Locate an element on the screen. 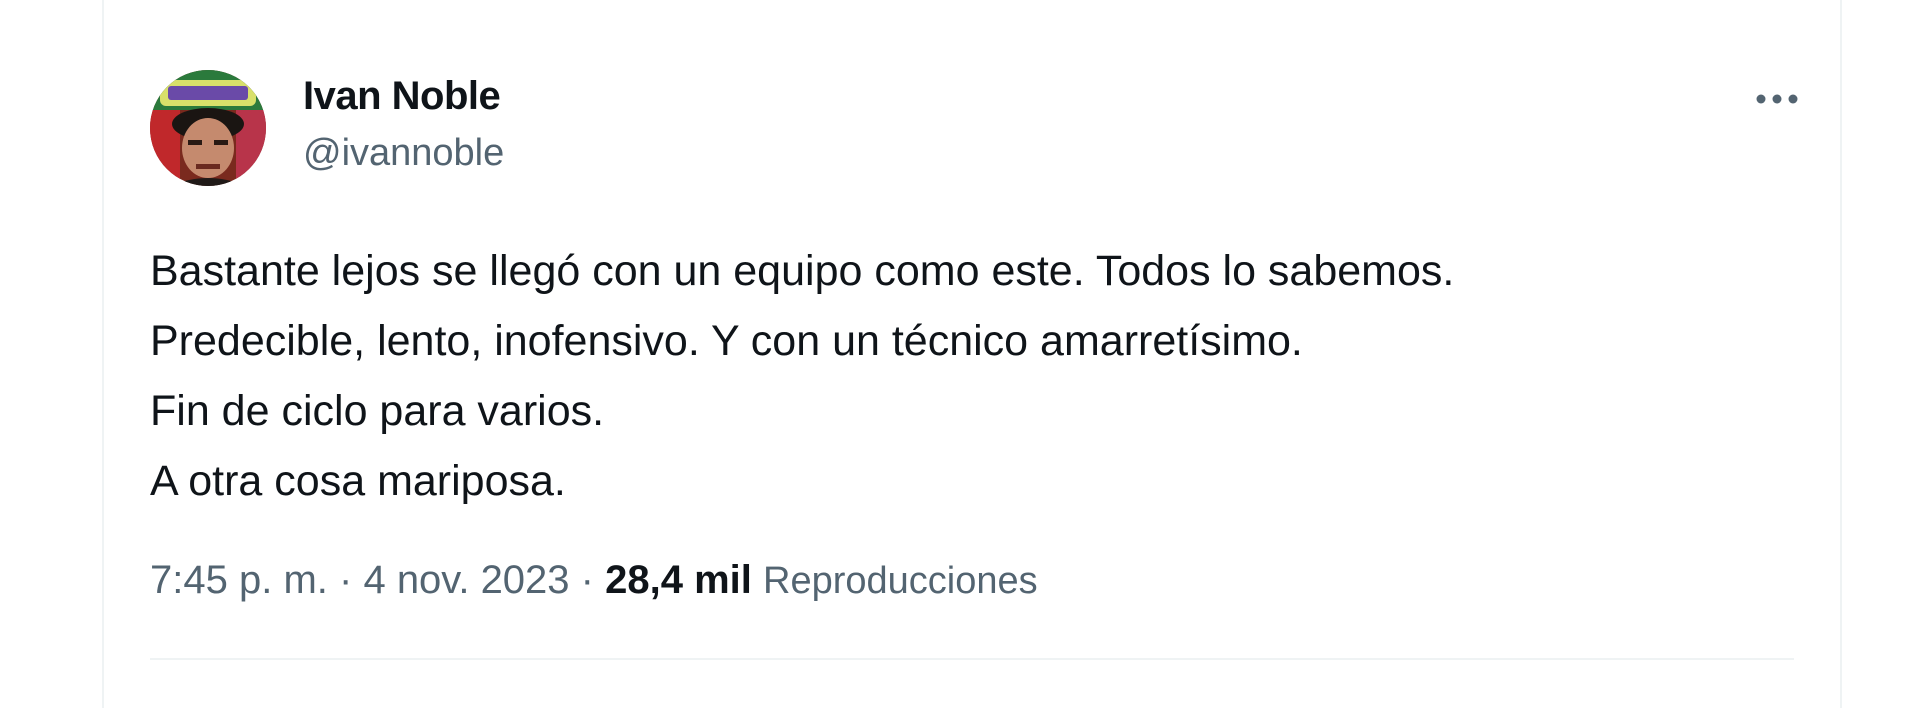 The width and height of the screenshot is (1920, 708). avatar is located at coordinates (208, 128).